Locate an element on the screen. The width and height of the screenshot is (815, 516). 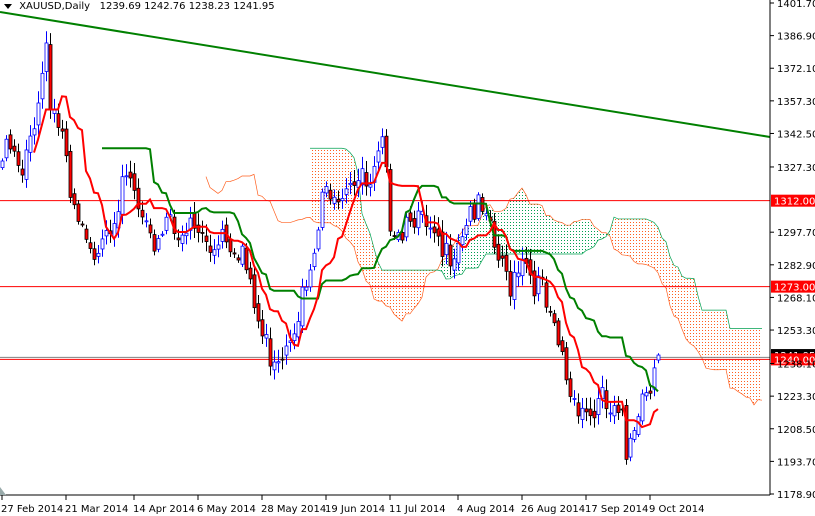
y-tick-label: 1342.50 is located at coordinates (796, 134).